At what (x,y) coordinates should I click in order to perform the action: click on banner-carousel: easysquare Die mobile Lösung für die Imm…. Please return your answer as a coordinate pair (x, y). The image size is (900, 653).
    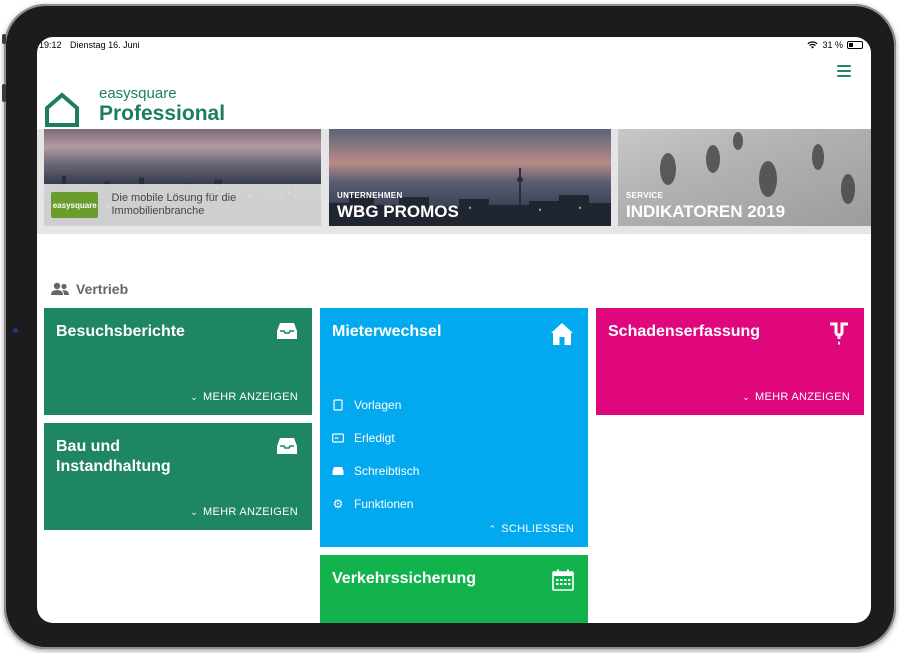
    Looking at the image, I should click on (454, 181).